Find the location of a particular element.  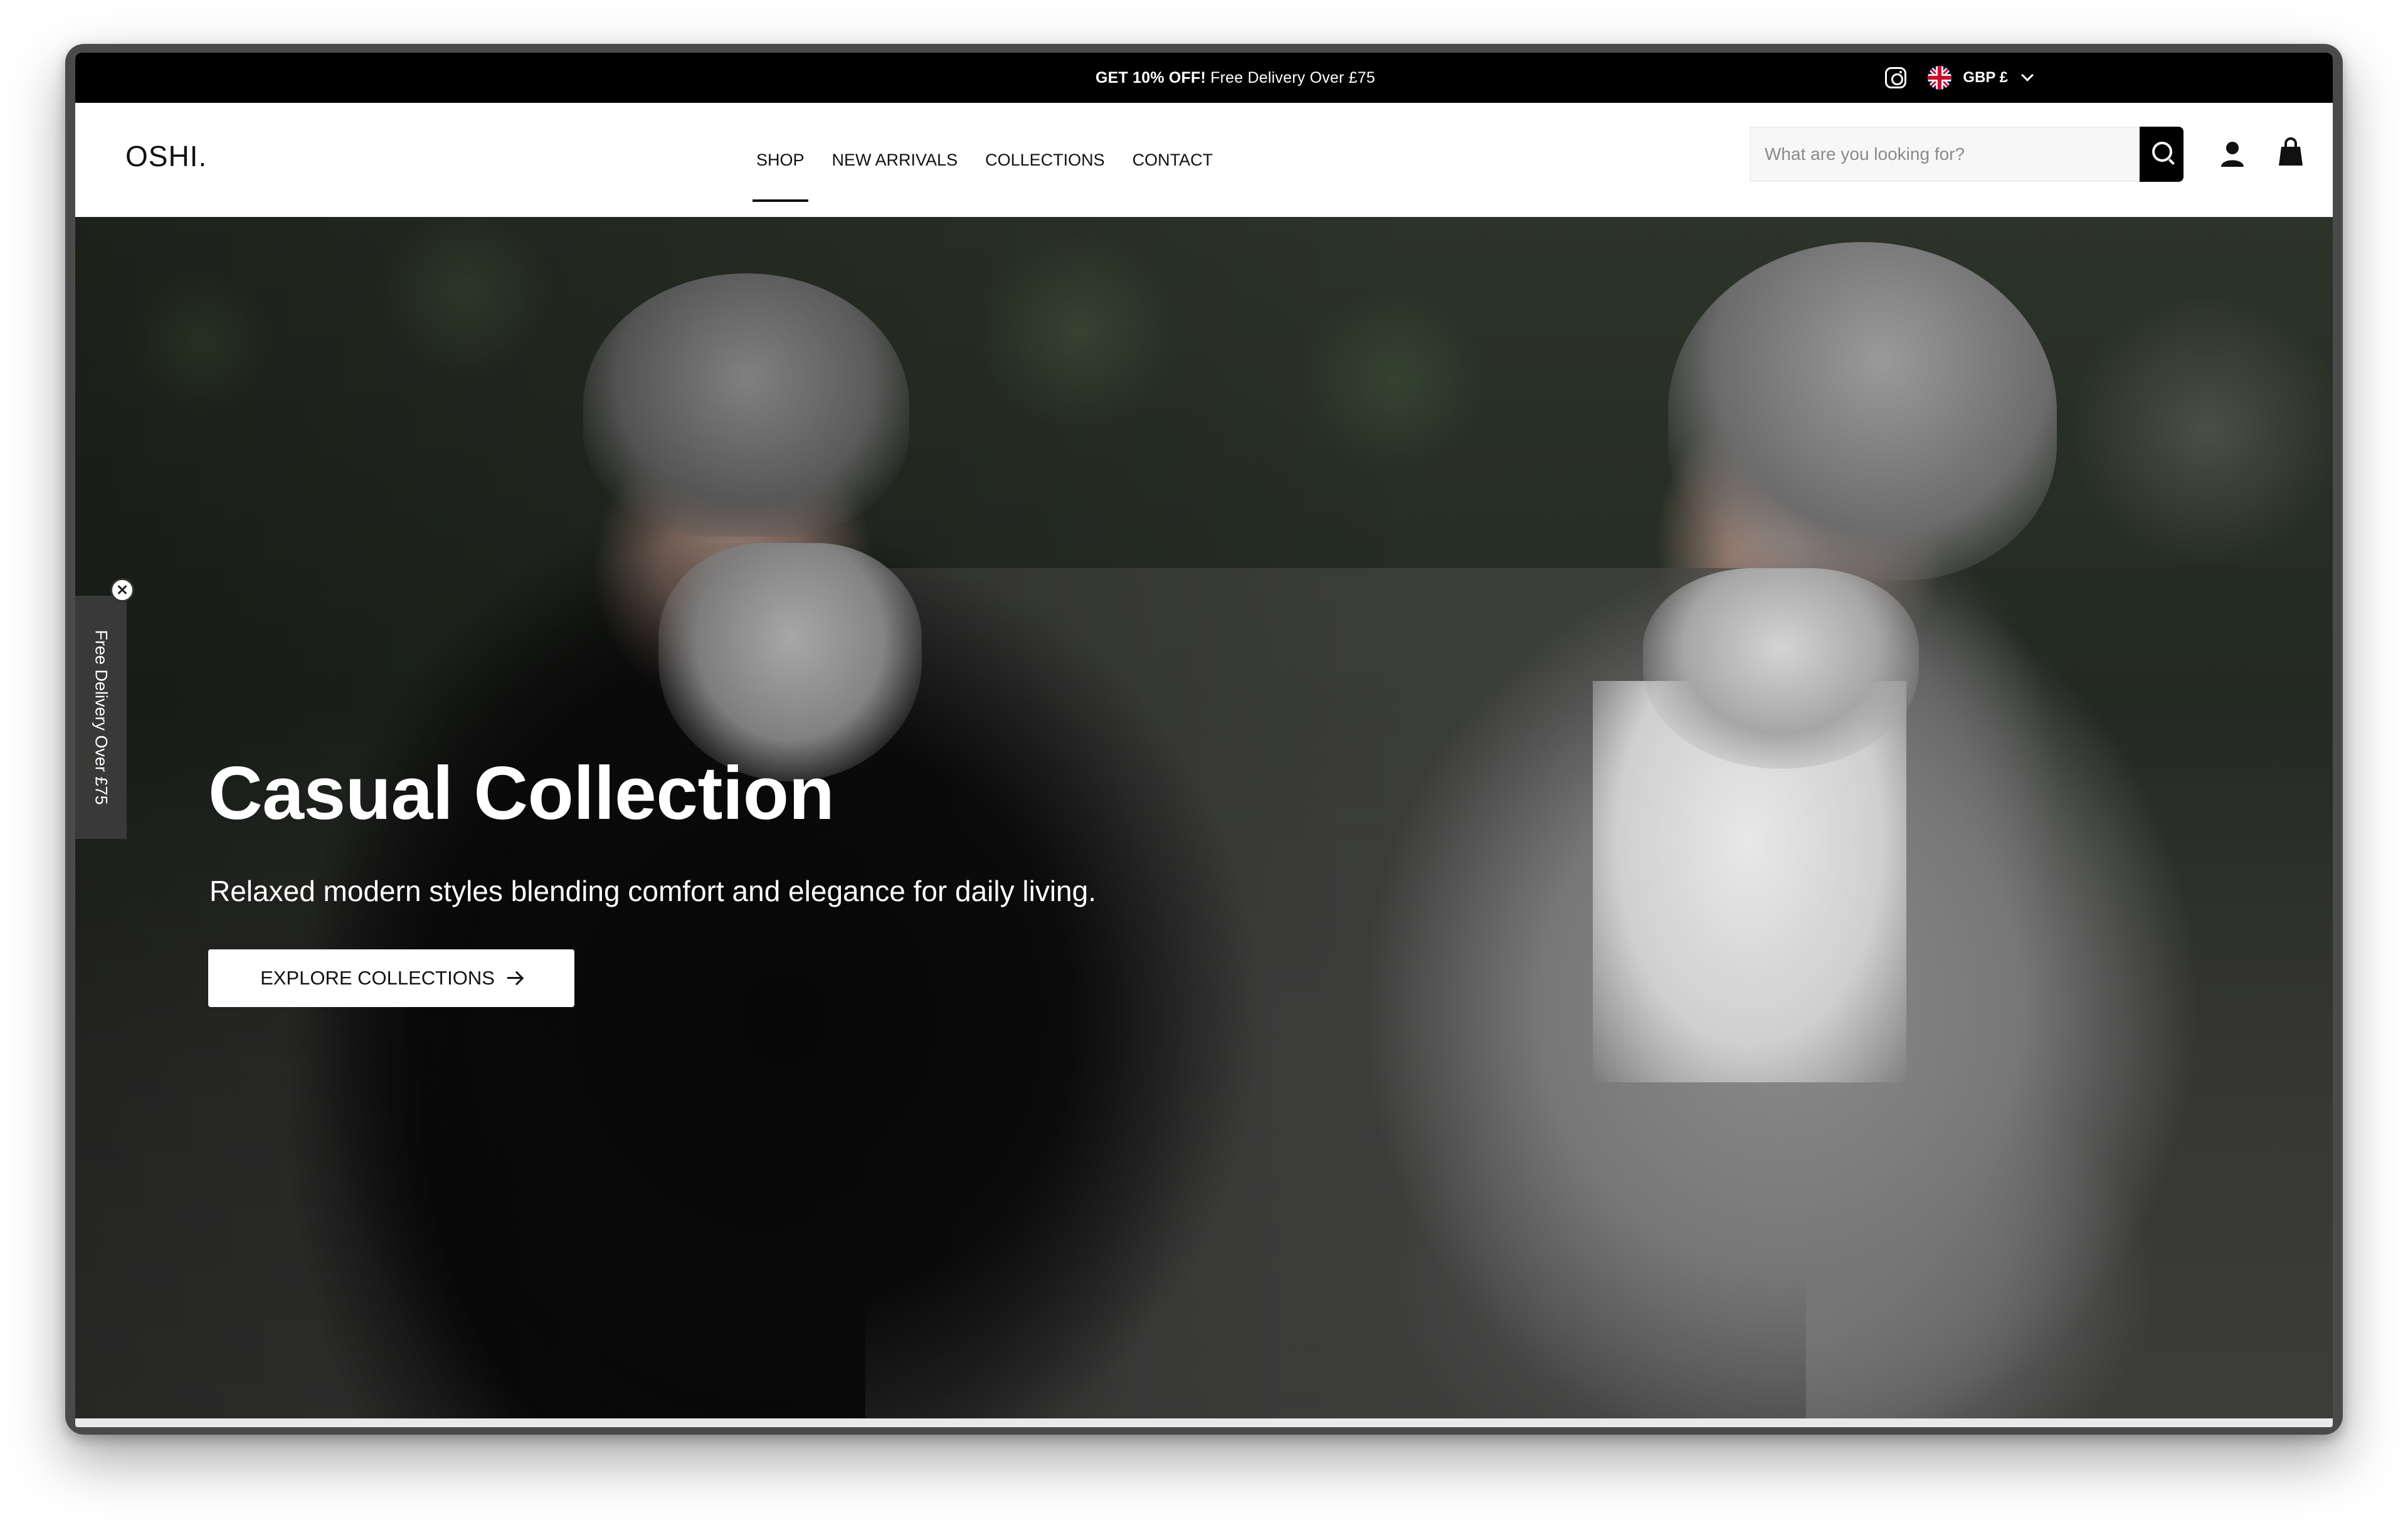

nav-new-arrivals: NEW ARRIVALS is located at coordinates (895, 160).